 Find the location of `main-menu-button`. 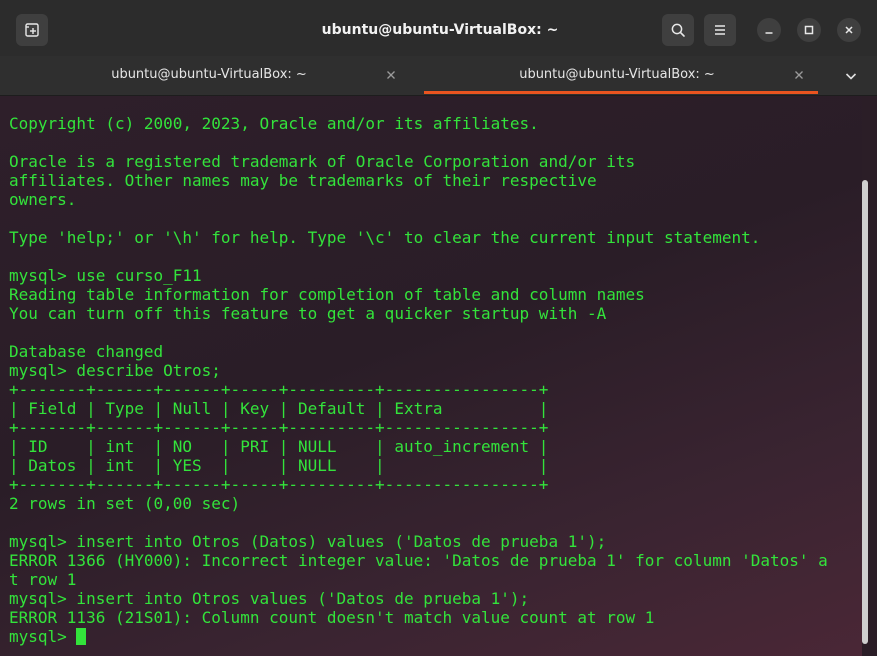

main-menu-button is located at coordinates (720, 30).